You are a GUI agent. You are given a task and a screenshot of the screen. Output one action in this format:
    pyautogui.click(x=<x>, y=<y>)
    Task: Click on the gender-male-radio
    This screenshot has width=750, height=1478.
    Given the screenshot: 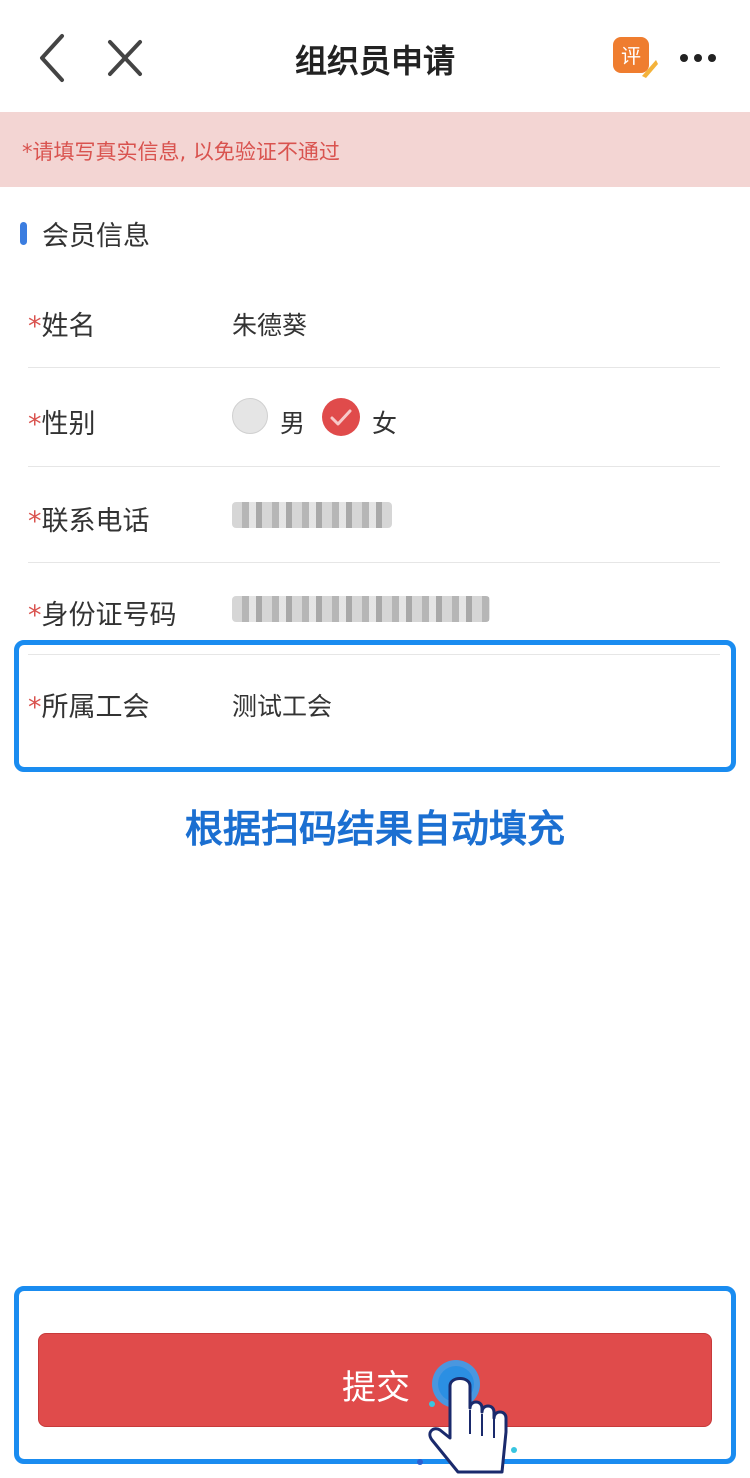 What is the action you would take?
    pyautogui.click(x=250, y=416)
    